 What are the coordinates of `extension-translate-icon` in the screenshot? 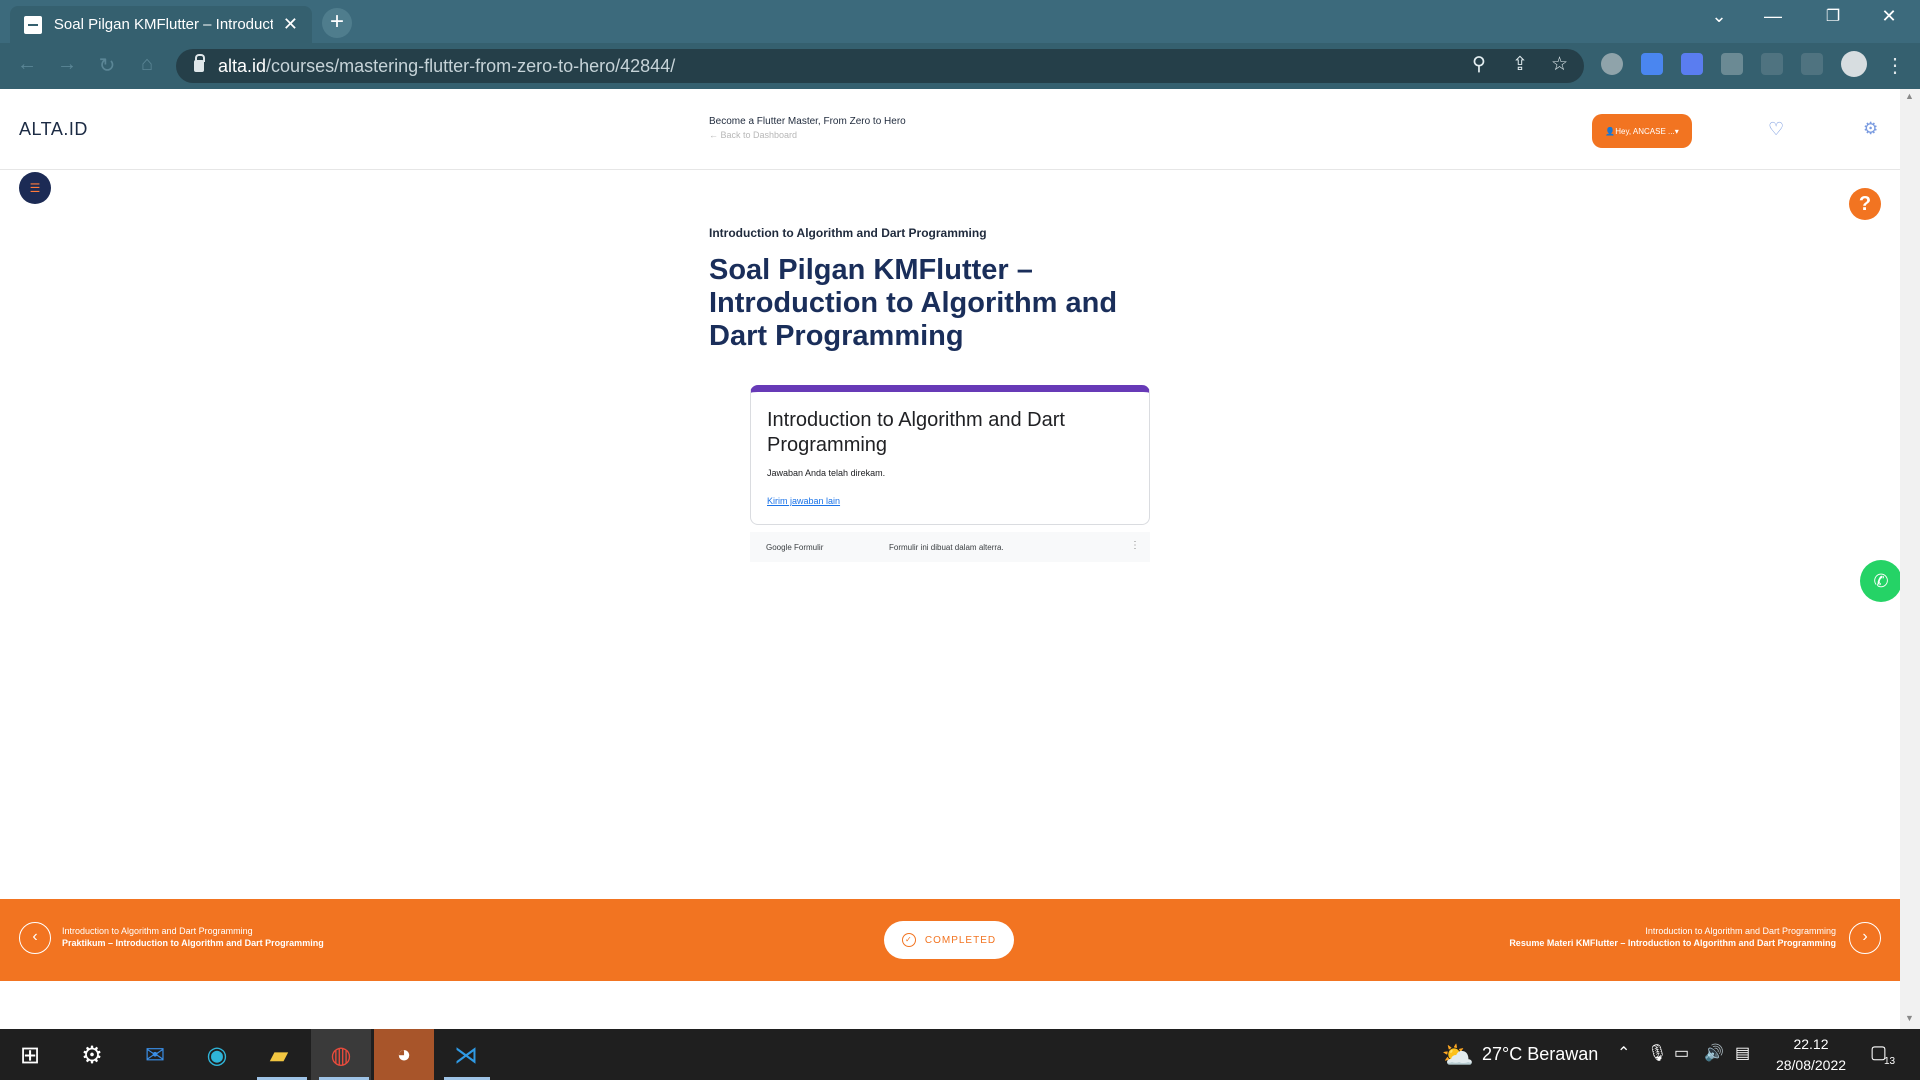 It's located at (1652, 64).